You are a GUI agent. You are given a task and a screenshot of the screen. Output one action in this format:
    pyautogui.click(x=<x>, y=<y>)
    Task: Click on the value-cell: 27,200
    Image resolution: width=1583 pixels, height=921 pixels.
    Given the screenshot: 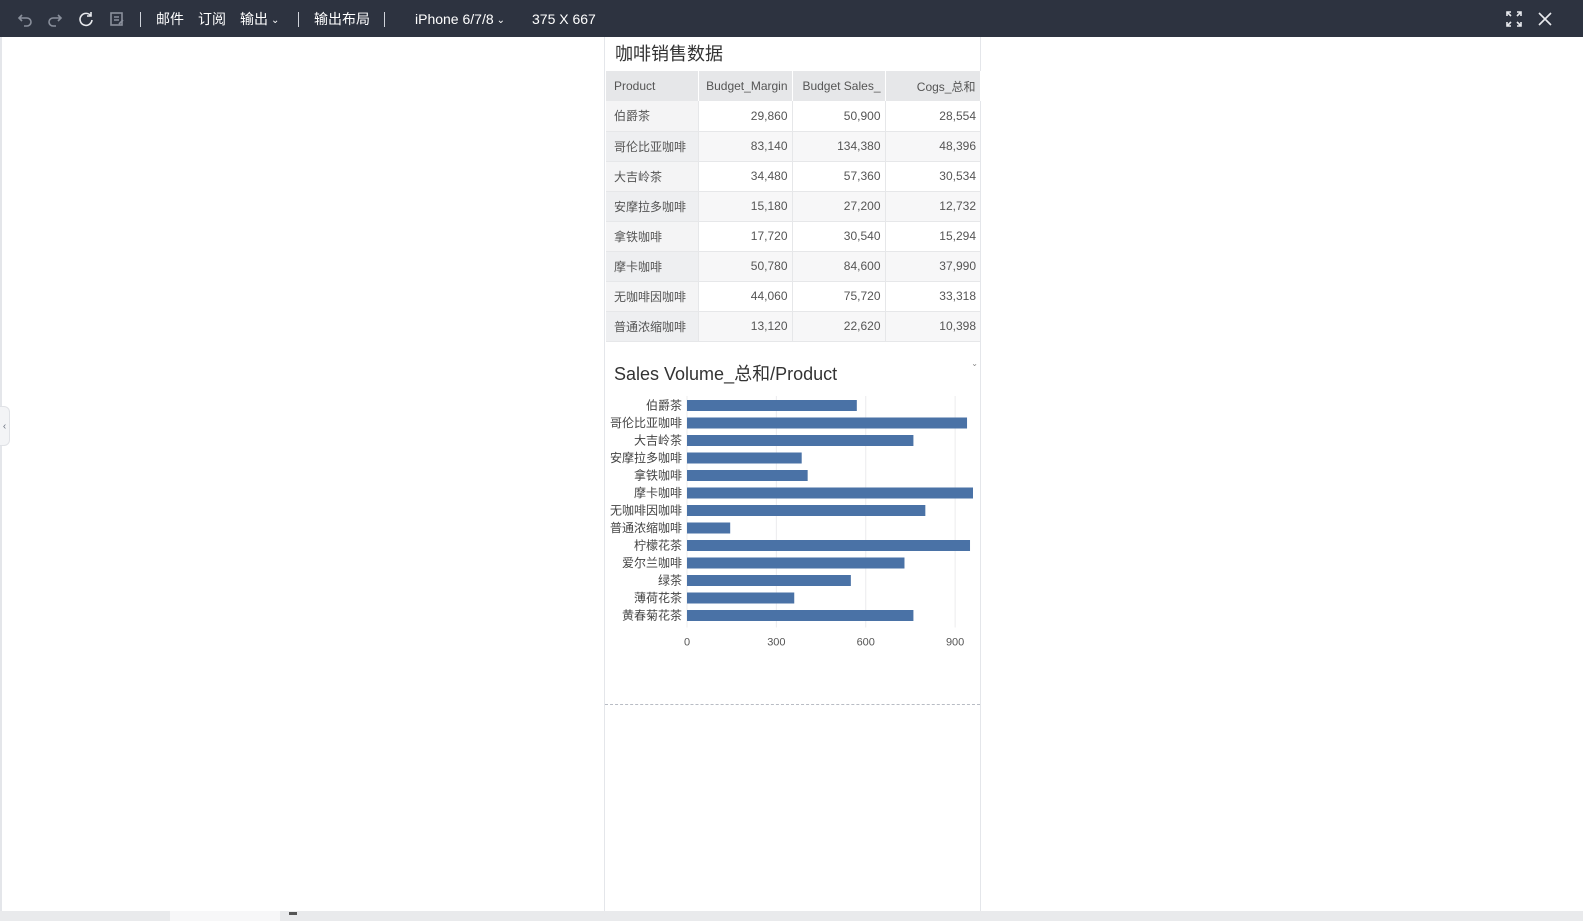 What is the action you would take?
    pyautogui.click(x=839, y=206)
    